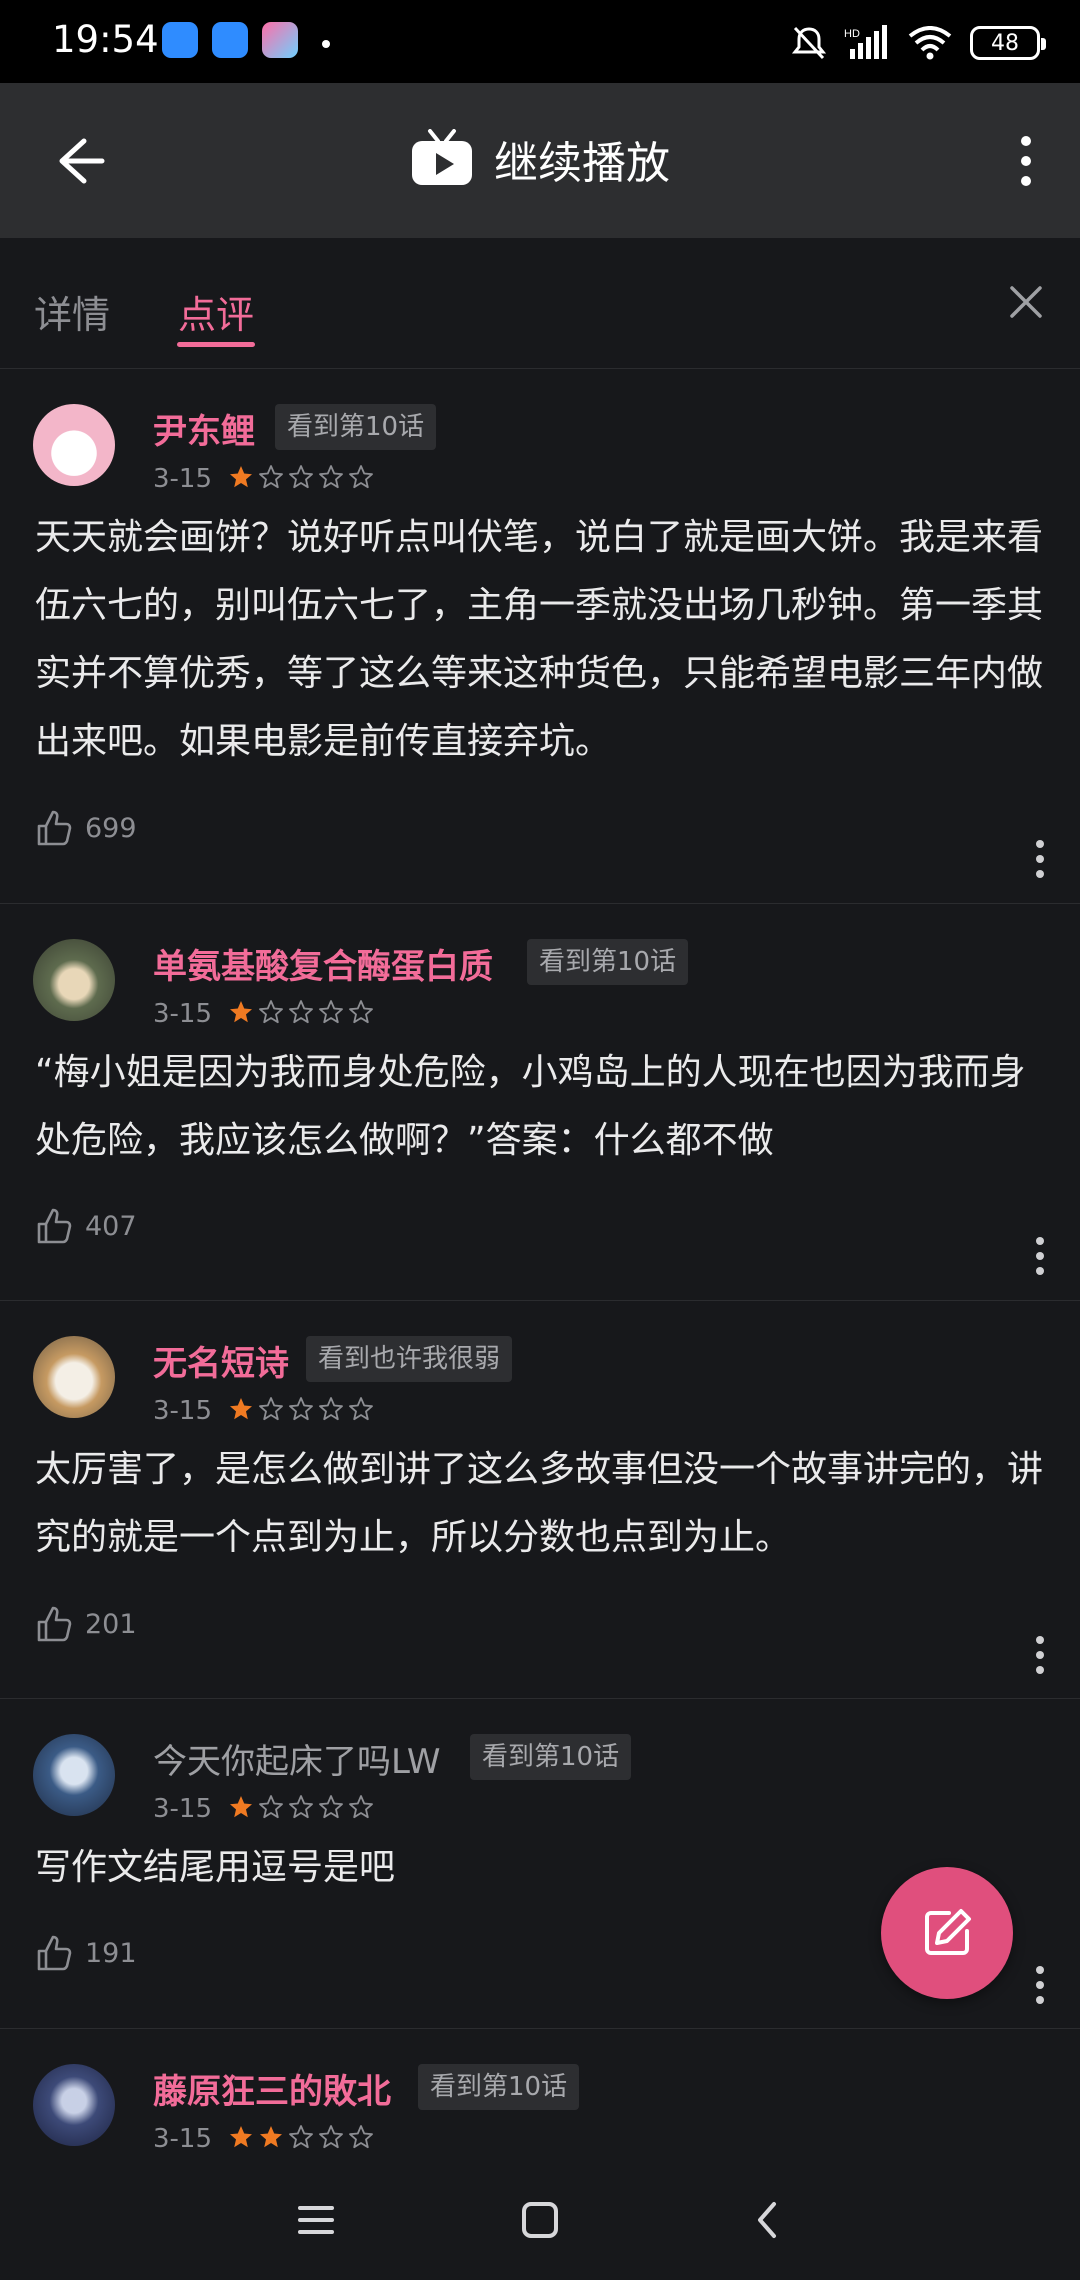 The width and height of the screenshot is (1080, 2280). I want to click on like-button: 699, so click(86, 828).